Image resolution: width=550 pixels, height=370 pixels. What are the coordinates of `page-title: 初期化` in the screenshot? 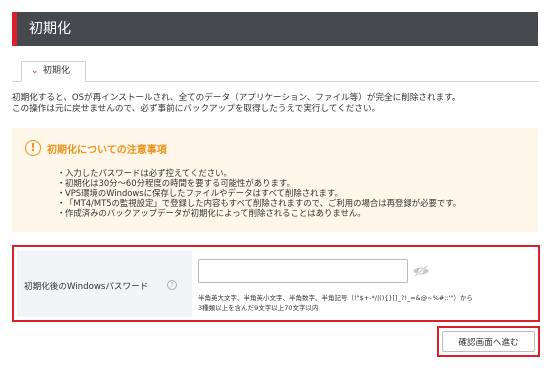 It's located at (50, 29).